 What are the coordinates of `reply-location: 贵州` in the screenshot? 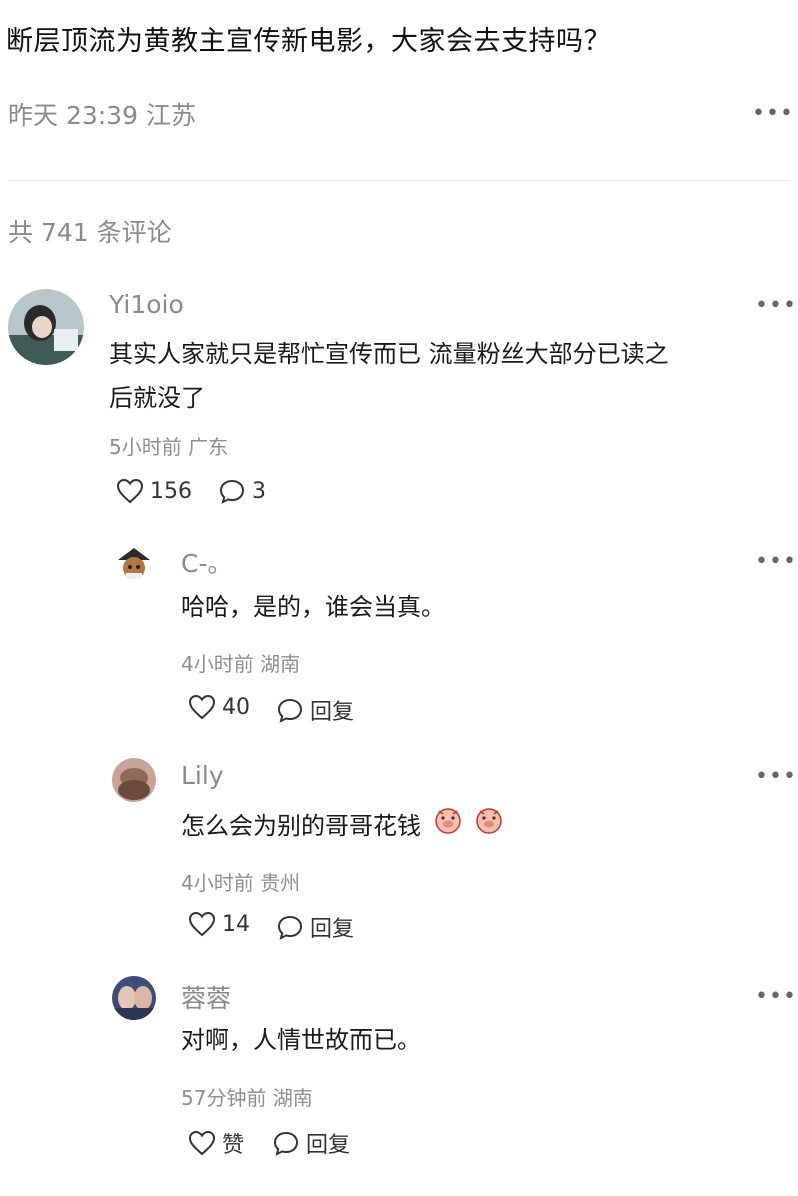 It's located at (280, 883).